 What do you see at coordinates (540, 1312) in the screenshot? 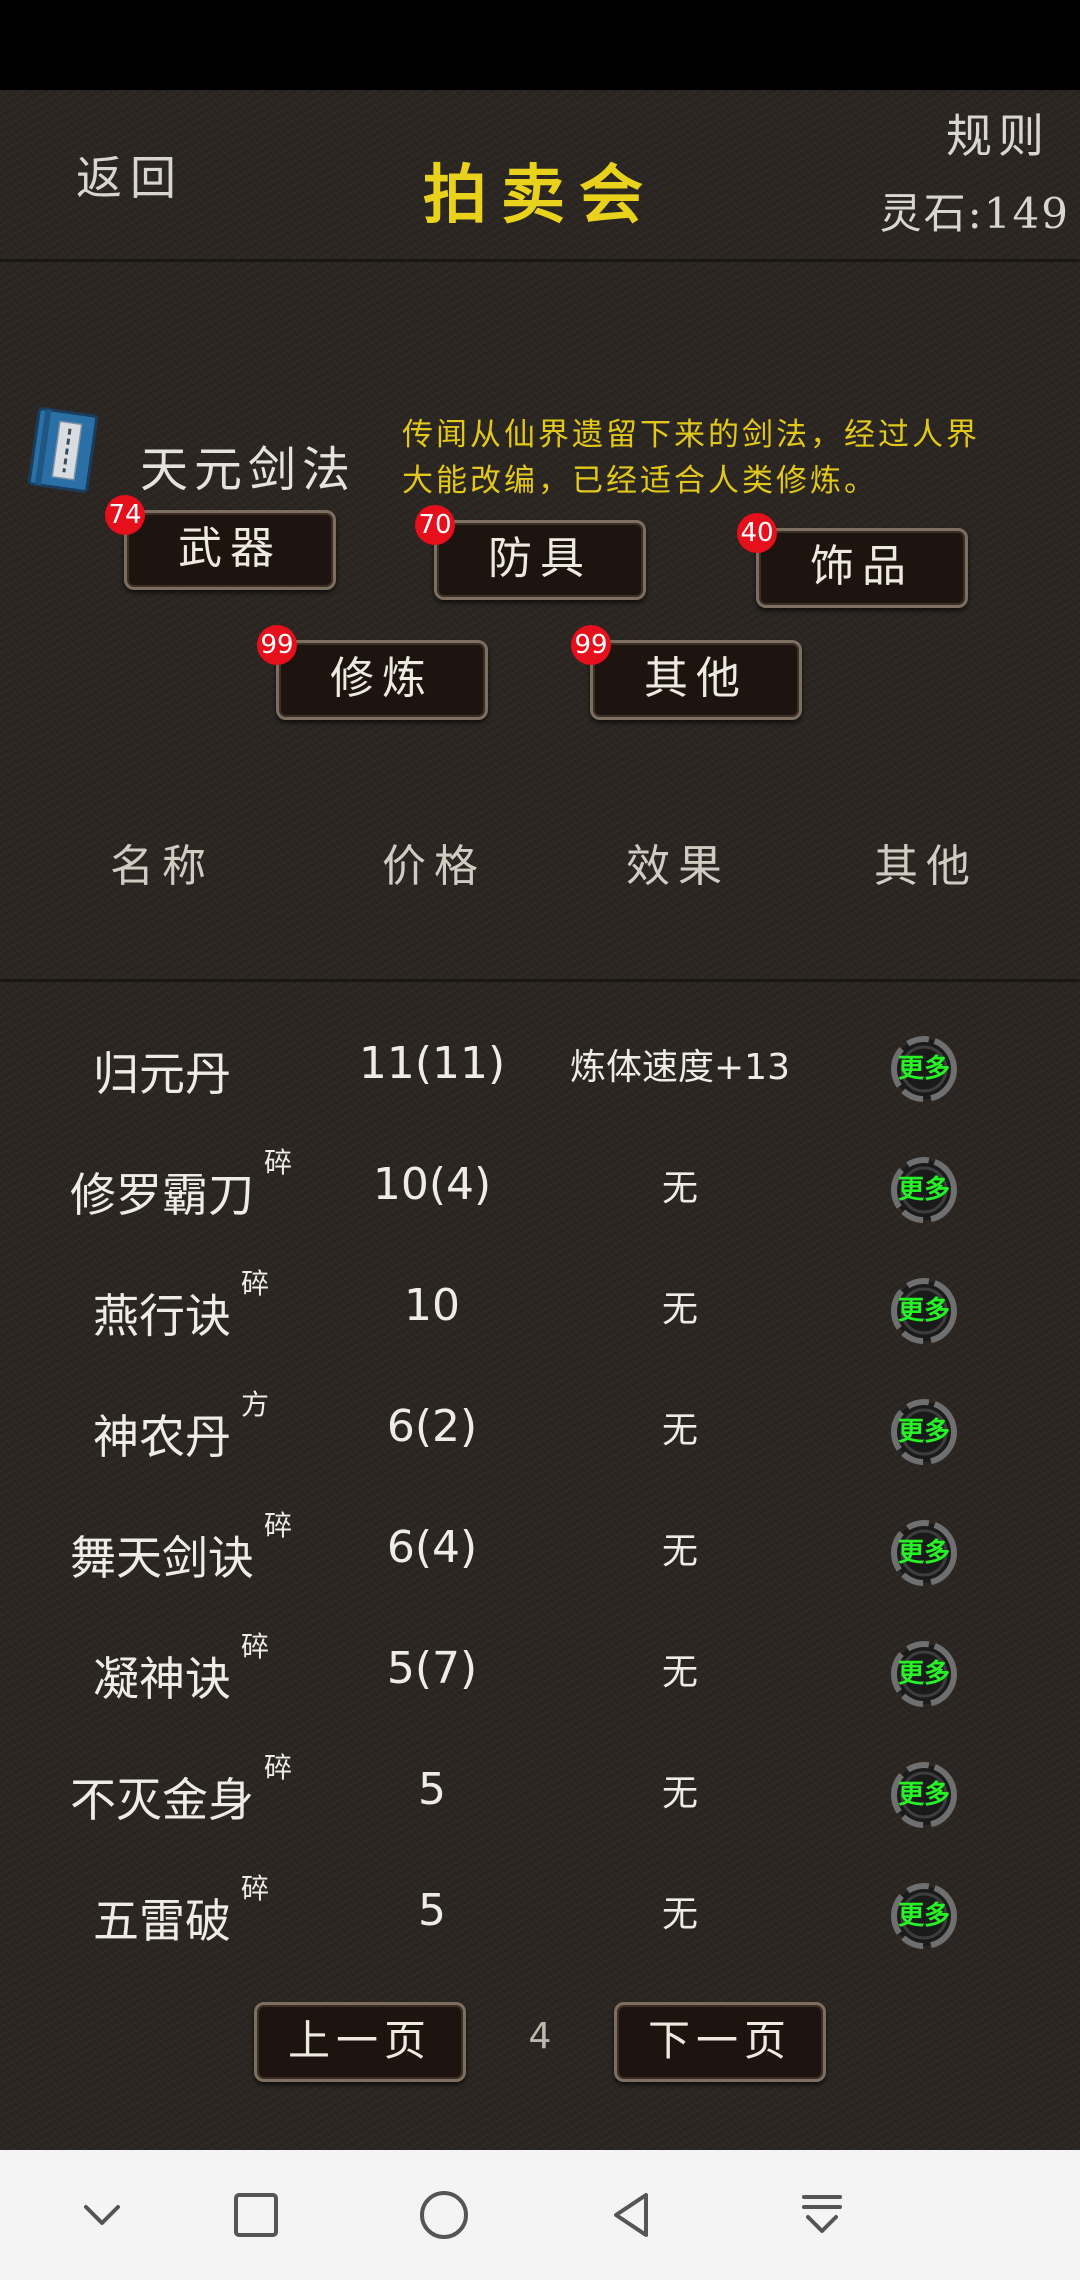
I see `table-row: 燕行诀碎 10 无 更多` at bounding box center [540, 1312].